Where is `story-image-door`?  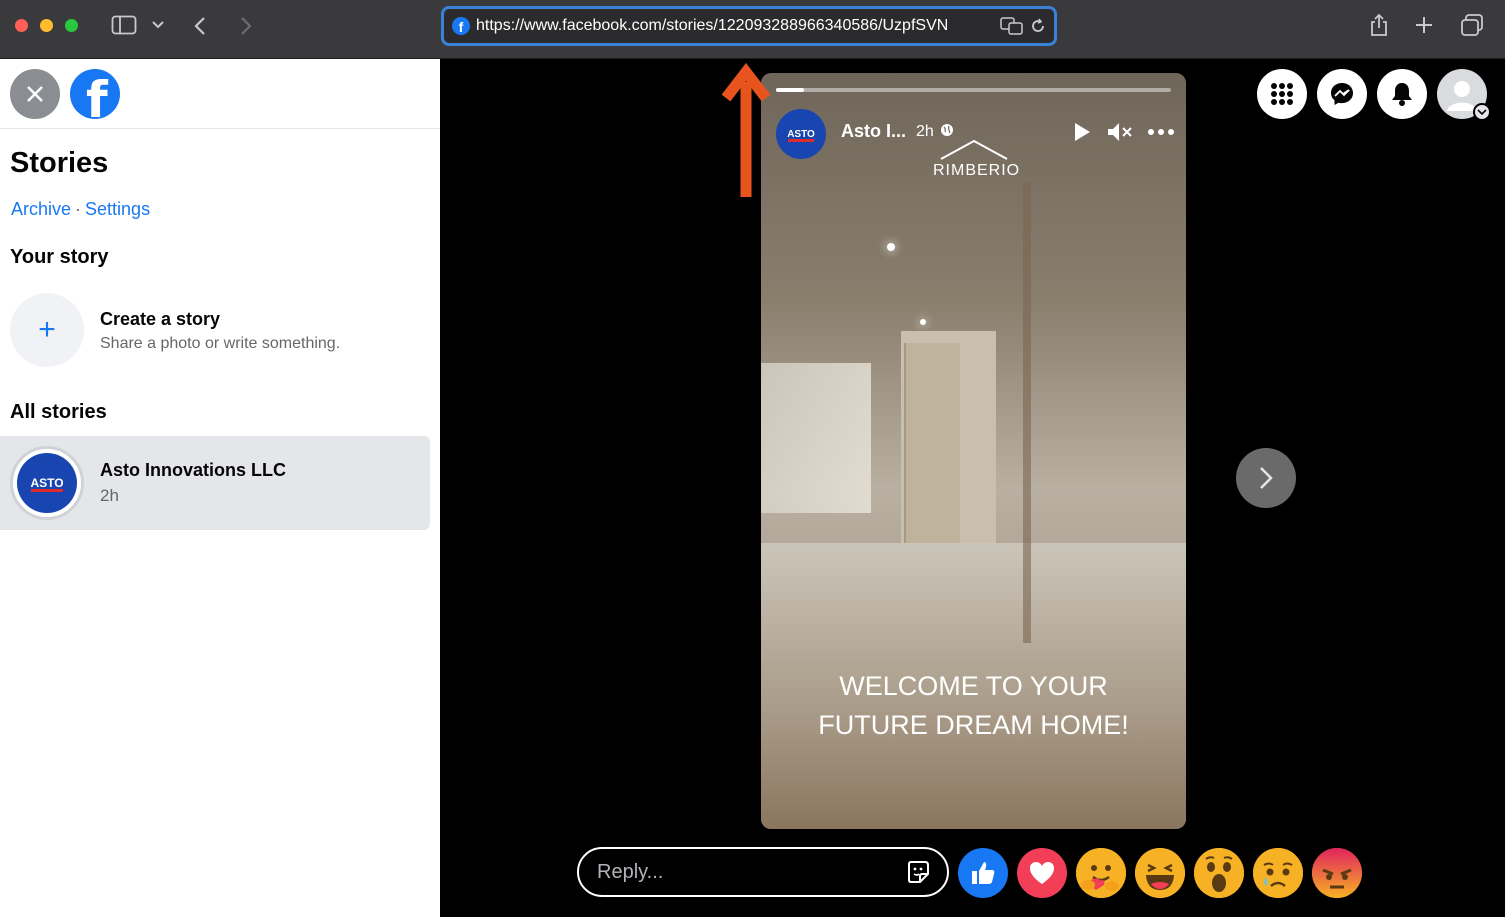
story-image-door is located at coordinates (932, 447).